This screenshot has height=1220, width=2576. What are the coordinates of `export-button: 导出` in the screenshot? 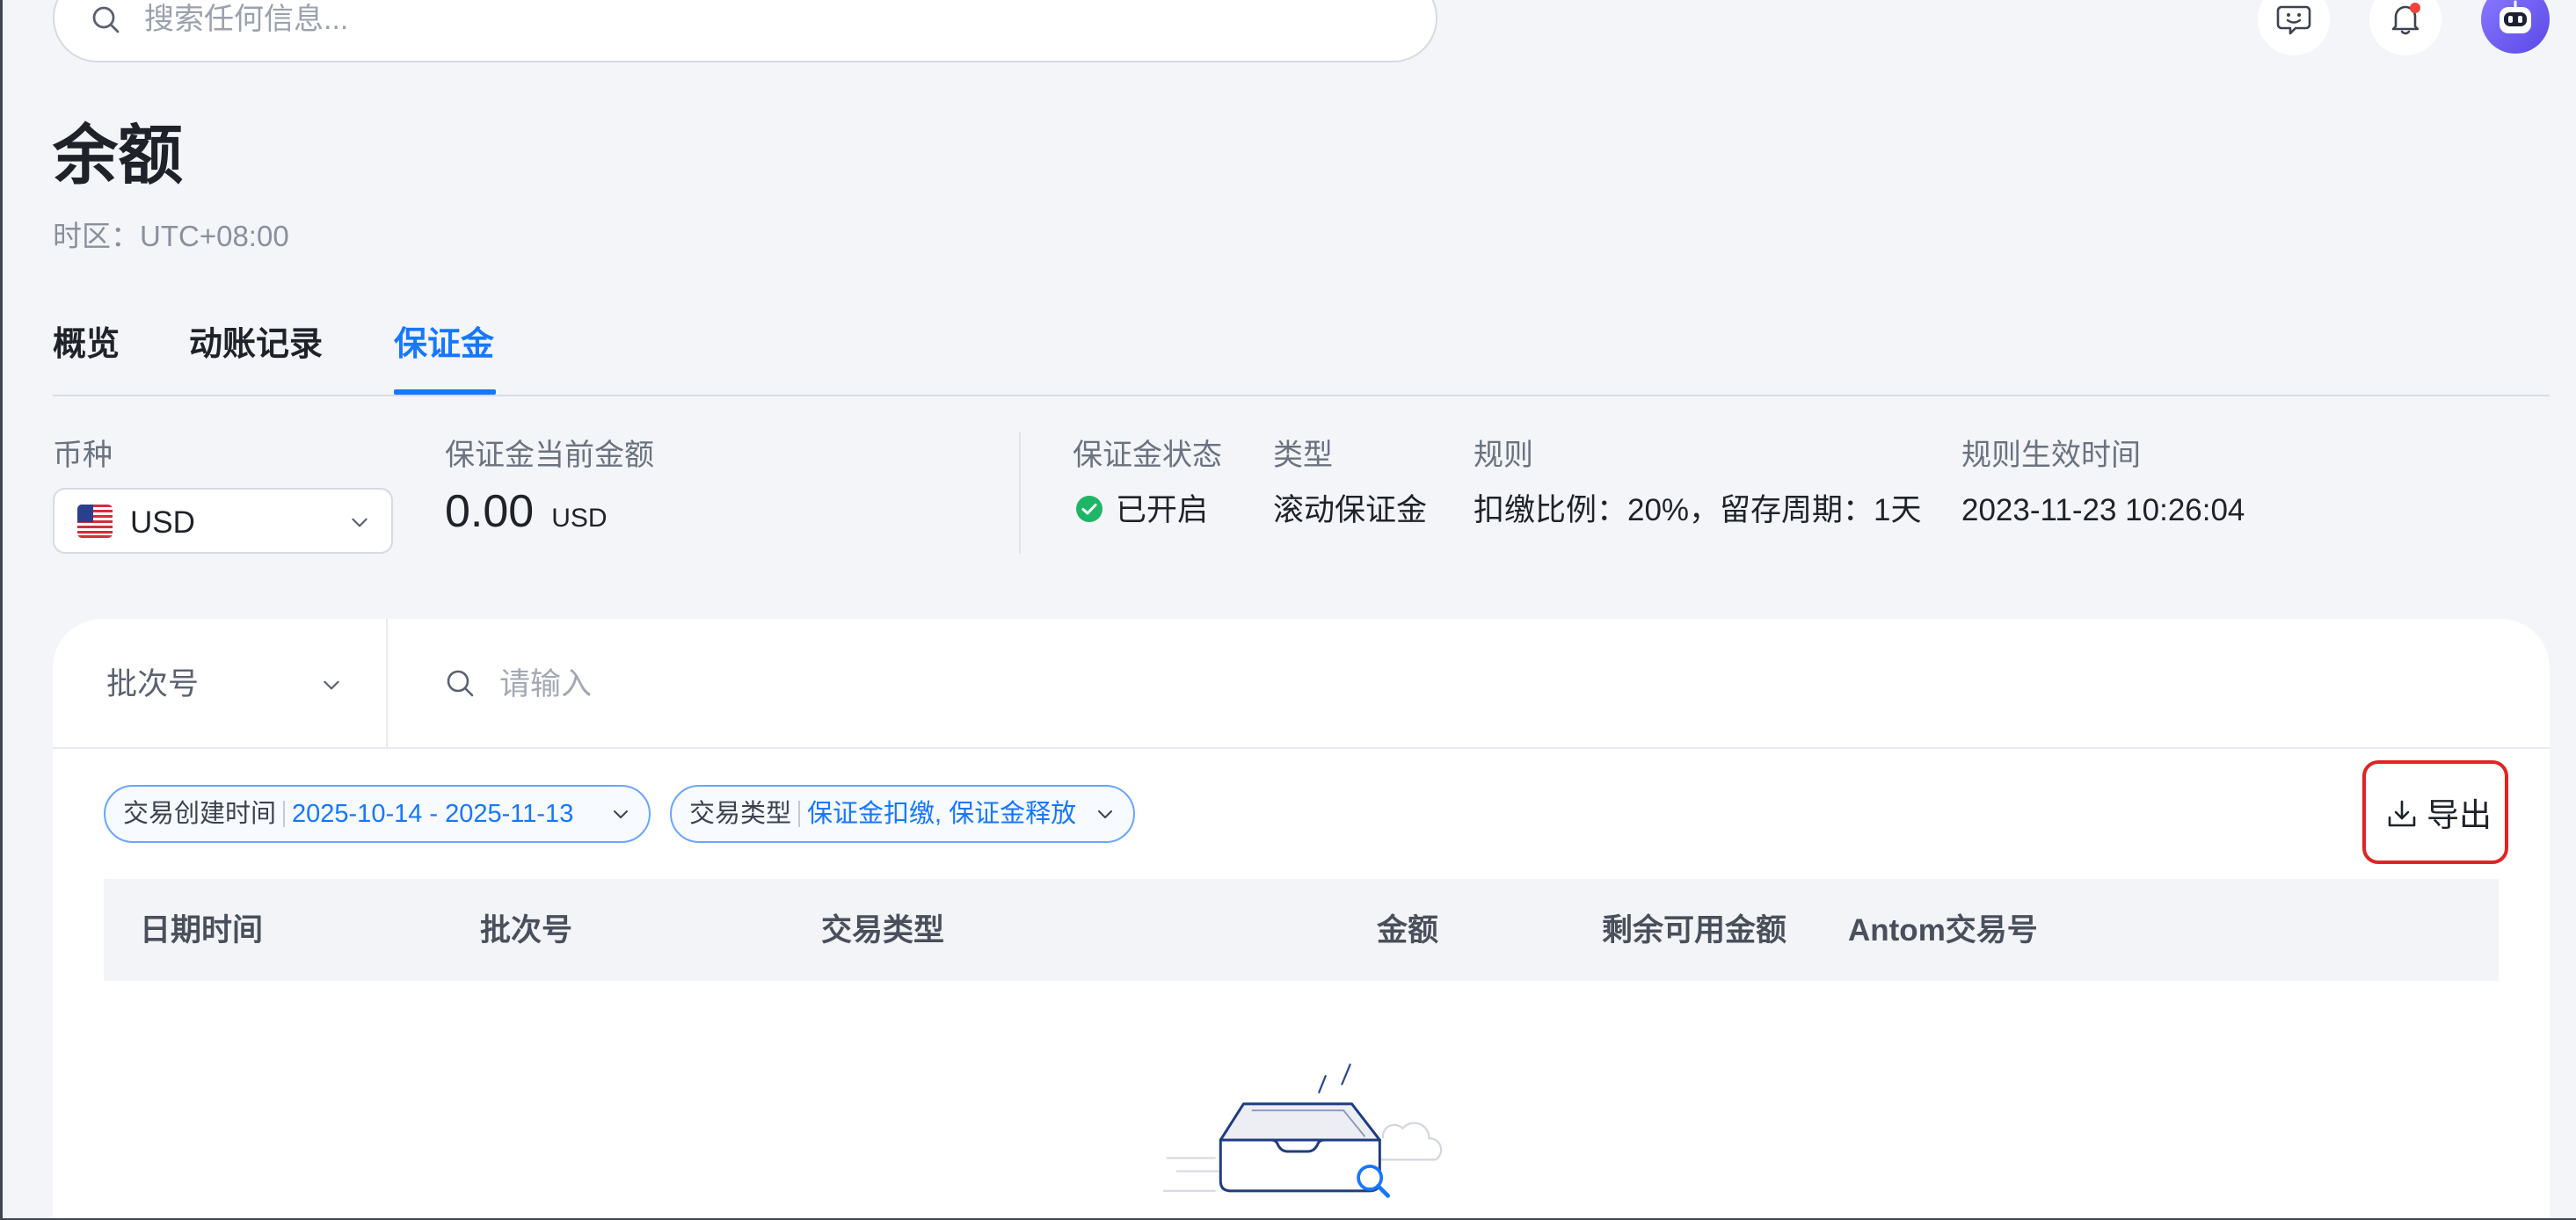 It's located at (2435, 812).